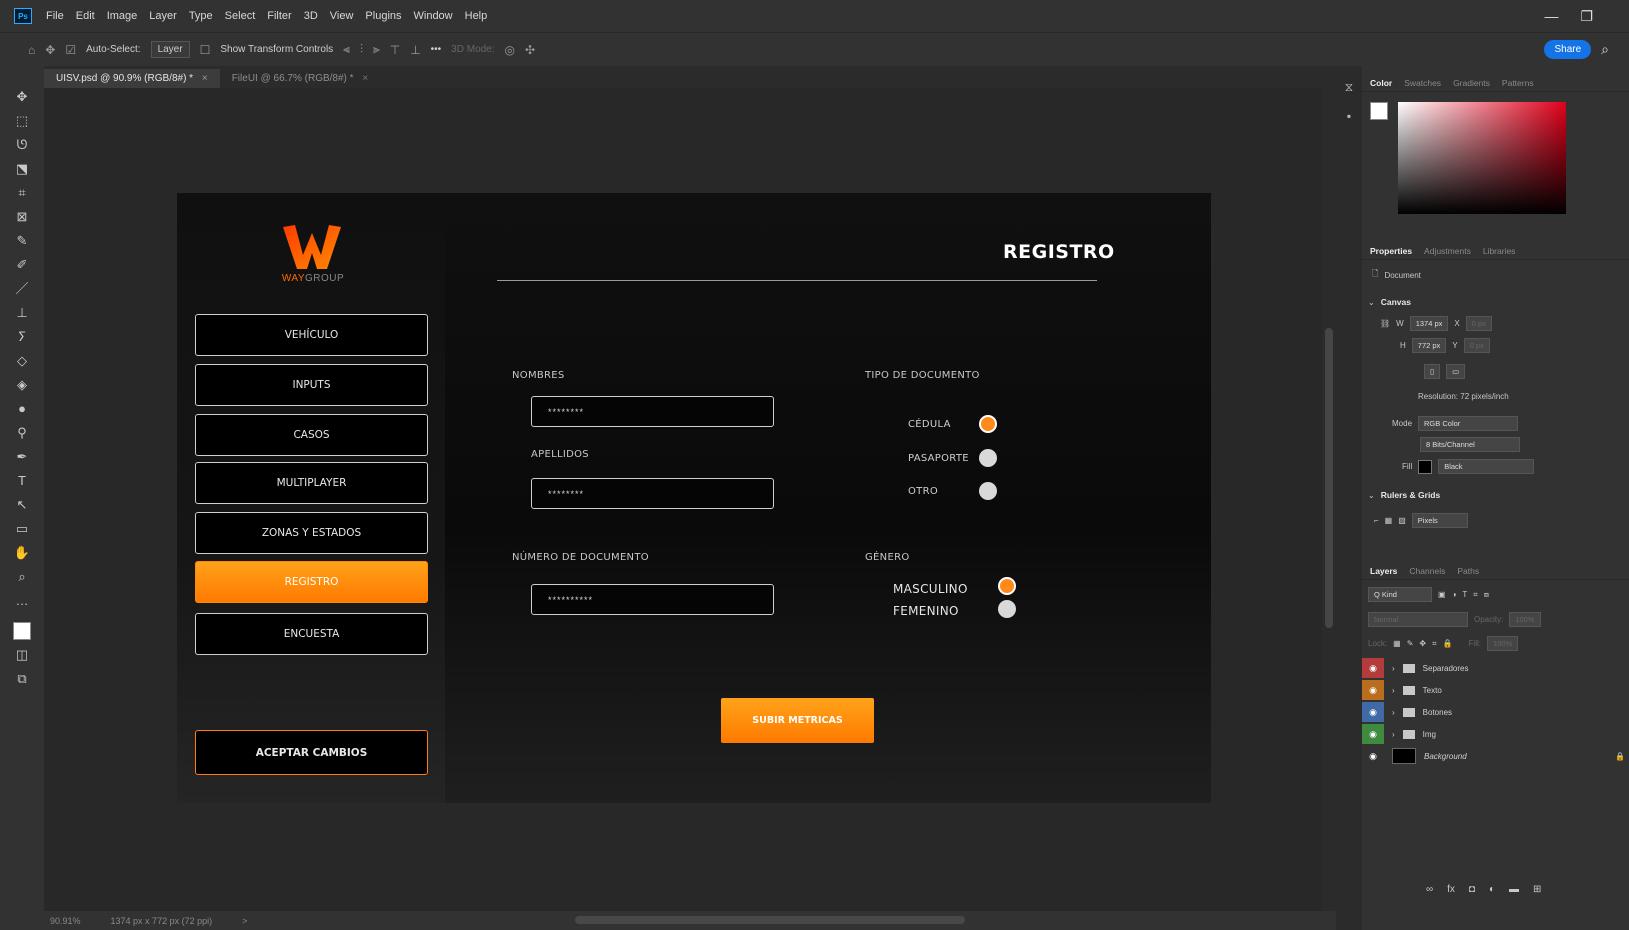 The height and width of the screenshot is (930, 1629). I want to click on rectangle-tool-icon: ▭, so click(22, 529).